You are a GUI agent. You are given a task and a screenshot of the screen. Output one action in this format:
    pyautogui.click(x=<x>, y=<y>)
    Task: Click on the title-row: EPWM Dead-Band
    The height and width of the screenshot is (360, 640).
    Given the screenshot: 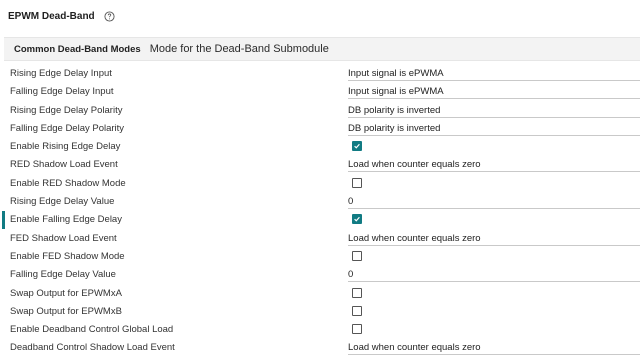 What is the action you would take?
    pyautogui.click(x=61, y=16)
    